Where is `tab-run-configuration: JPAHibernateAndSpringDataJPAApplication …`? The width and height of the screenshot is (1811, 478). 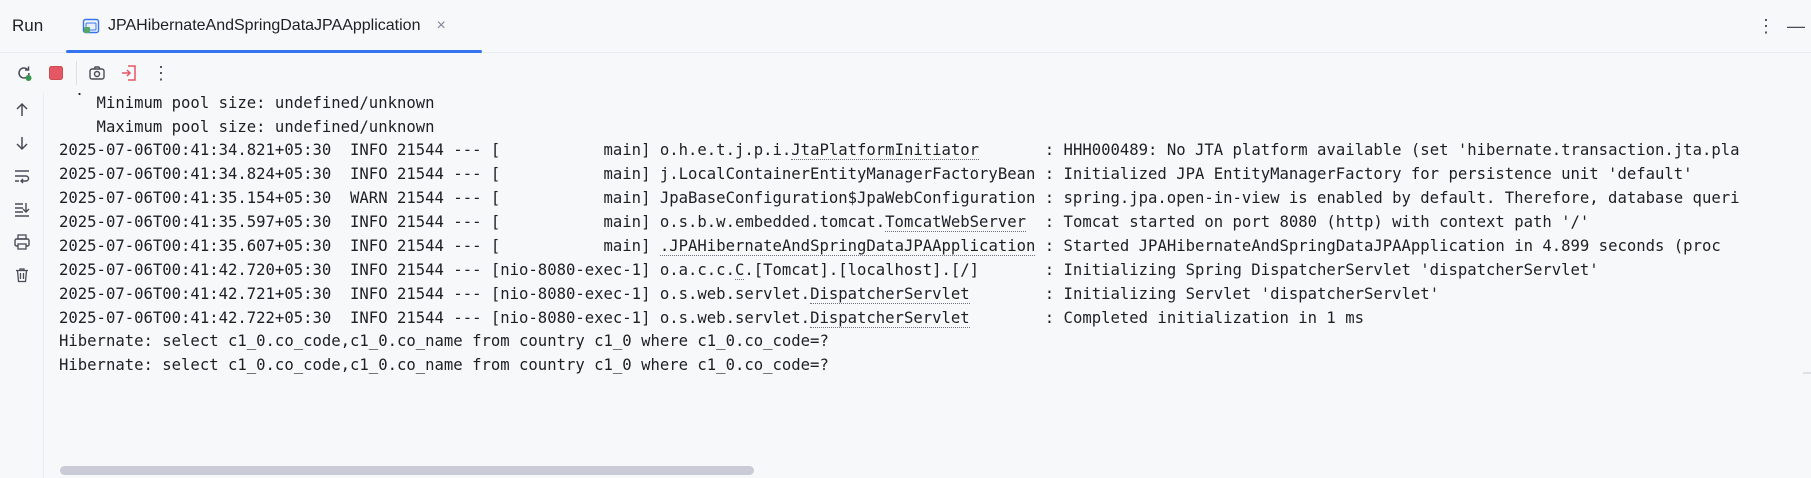
tab-run-configuration: JPAHibernateAndSpringDataJPAApplication … is located at coordinates (274, 26).